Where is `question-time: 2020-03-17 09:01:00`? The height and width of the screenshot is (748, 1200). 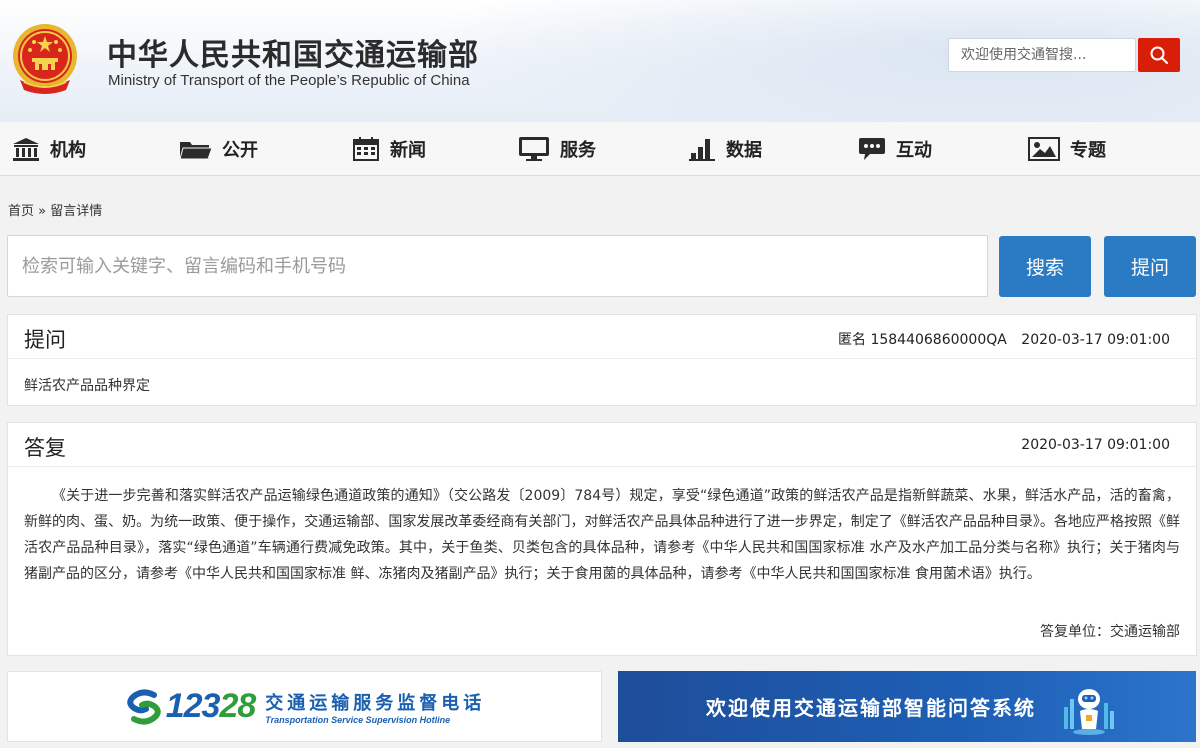 question-time: 2020-03-17 09:01:00 is located at coordinates (1095, 340).